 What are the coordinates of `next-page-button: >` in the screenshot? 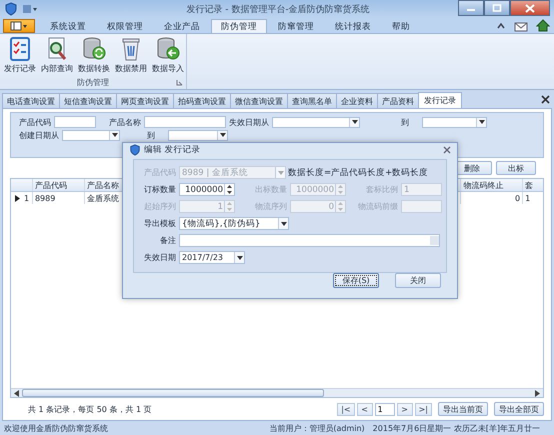 It's located at (404, 409).